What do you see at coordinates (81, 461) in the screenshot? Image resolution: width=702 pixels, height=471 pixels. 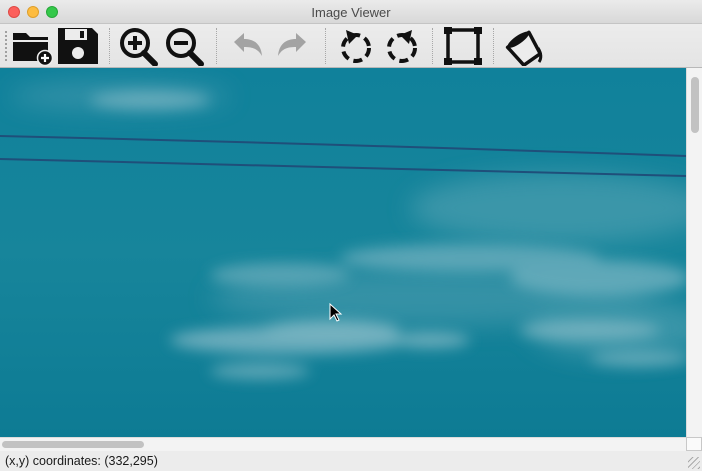 I see `coordinates-readout: (x,y) coordinates: (332,295)` at bounding box center [81, 461].